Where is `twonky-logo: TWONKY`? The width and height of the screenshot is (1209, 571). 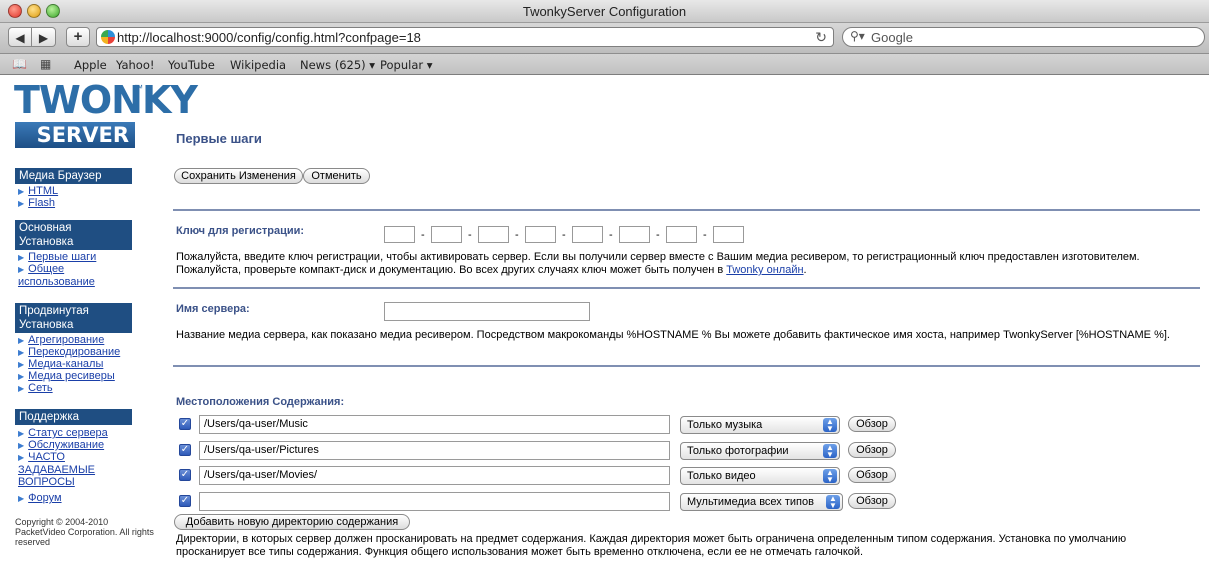
twonky-logo: TWONKY is located at coordinates (106, 100).